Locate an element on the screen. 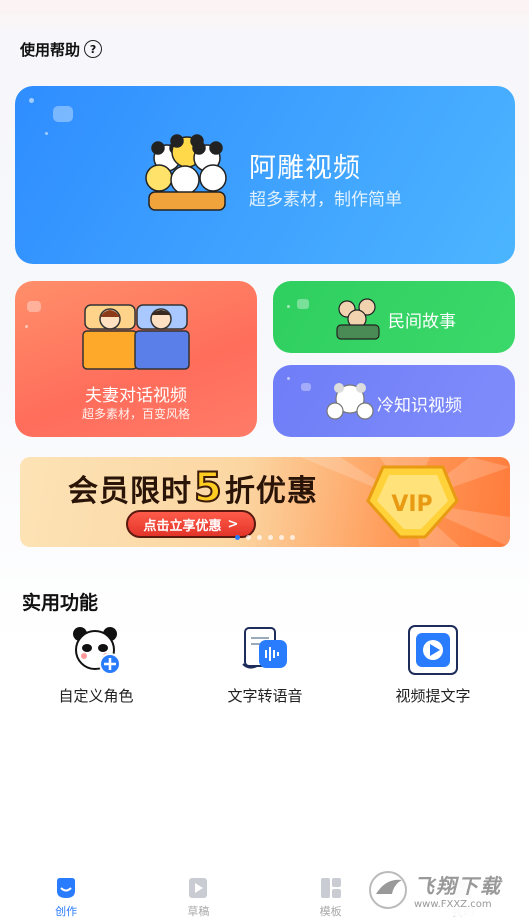 The height and width of the screenshot is (923, 529). folk-characters-icon is located at coordinates (358, 319).